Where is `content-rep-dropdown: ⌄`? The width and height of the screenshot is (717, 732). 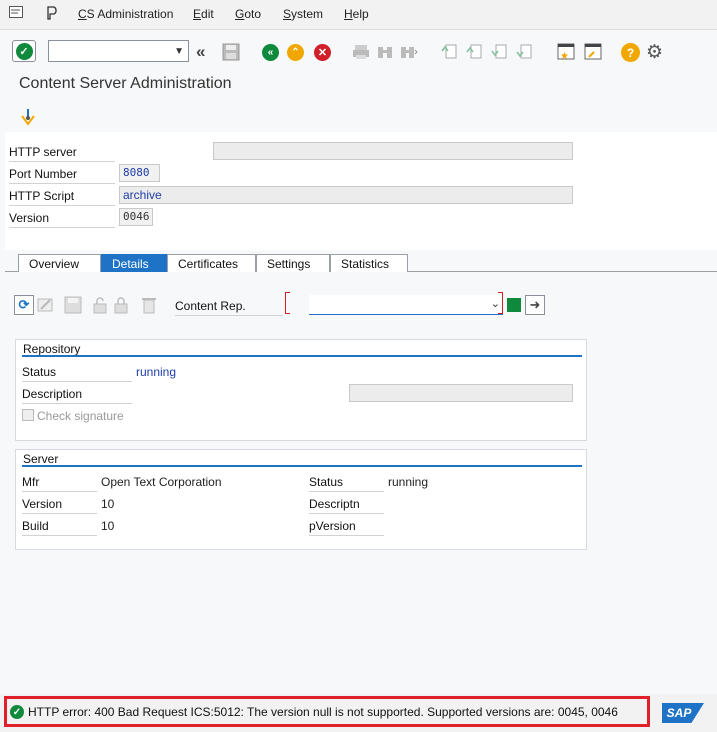
content-rep-dropdown: ⌄ is located at coordinates (406, 305).